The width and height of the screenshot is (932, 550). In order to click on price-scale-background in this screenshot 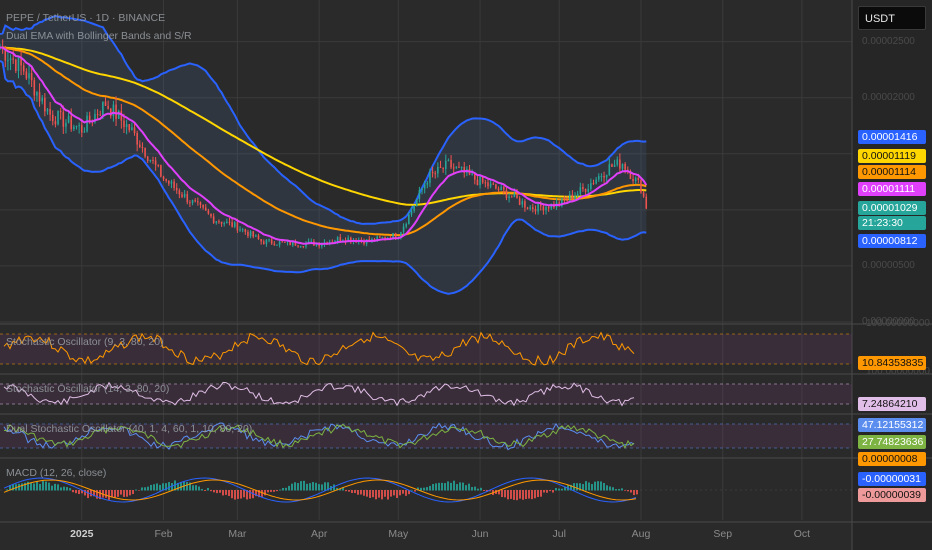, I will do `click(892, 275)`.